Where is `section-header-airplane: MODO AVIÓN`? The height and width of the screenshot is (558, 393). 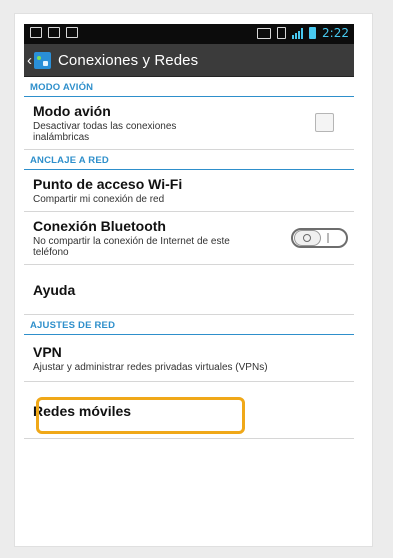 section-header-airplane: MODO AVIÓN is located at coordinates (189, 87).